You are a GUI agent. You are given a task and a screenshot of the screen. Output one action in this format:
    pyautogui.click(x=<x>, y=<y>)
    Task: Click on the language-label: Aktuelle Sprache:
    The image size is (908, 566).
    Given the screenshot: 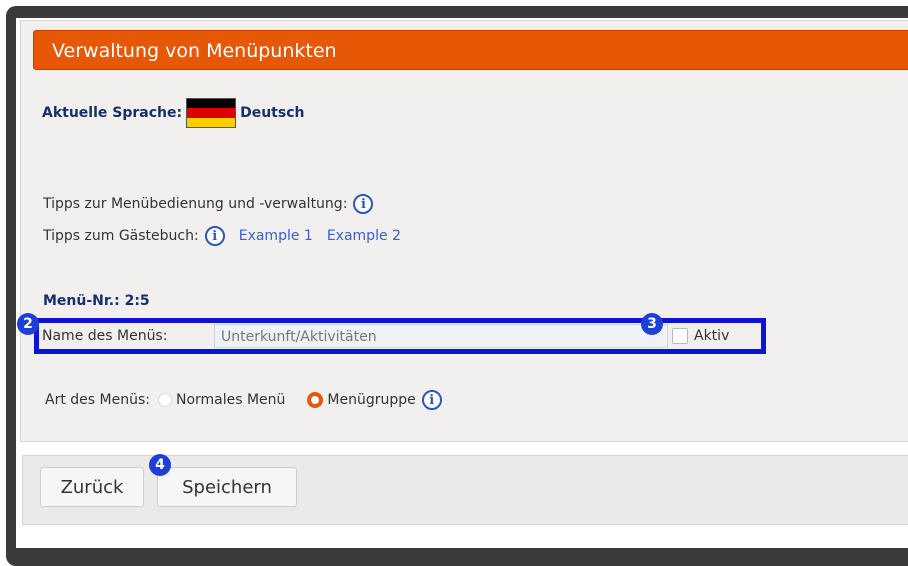 What is the action you would take?
    pyautogui.click(x=112, y=113)
    